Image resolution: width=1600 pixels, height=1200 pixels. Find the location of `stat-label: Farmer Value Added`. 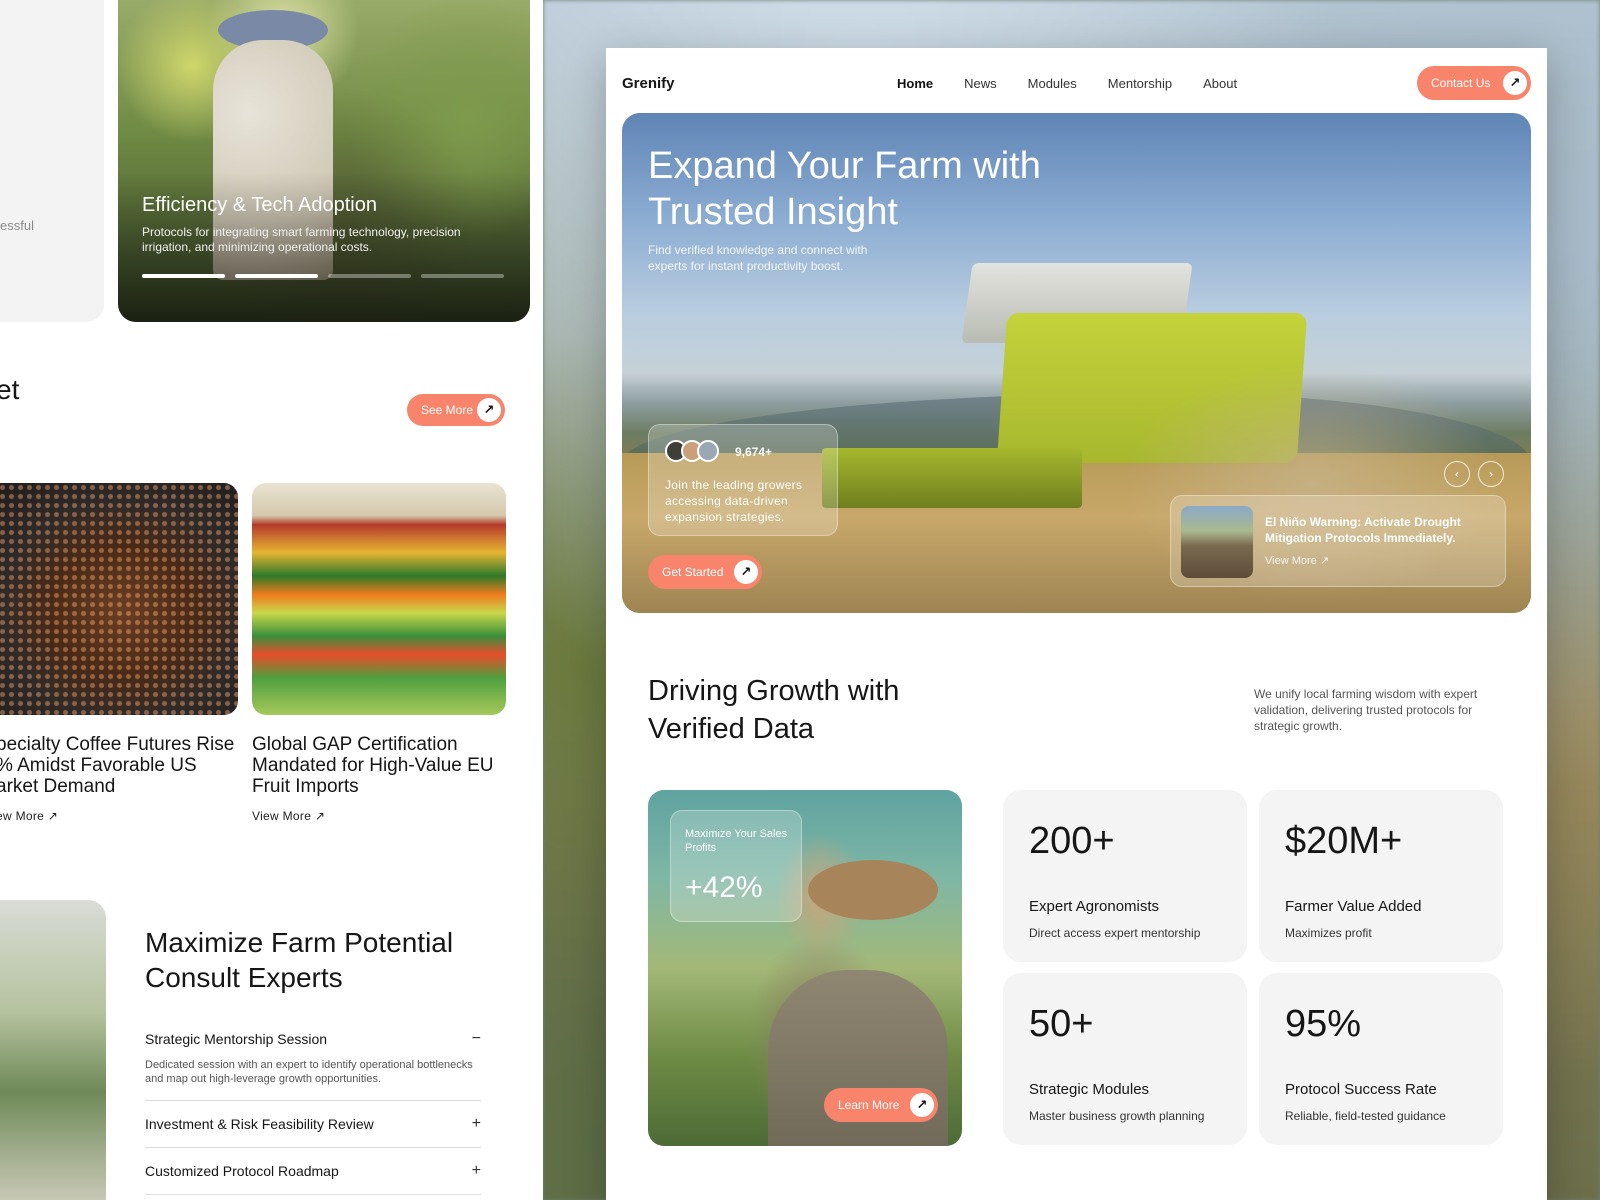

stat-label: Farmer Value Added is located at coordinates (1353, 906).